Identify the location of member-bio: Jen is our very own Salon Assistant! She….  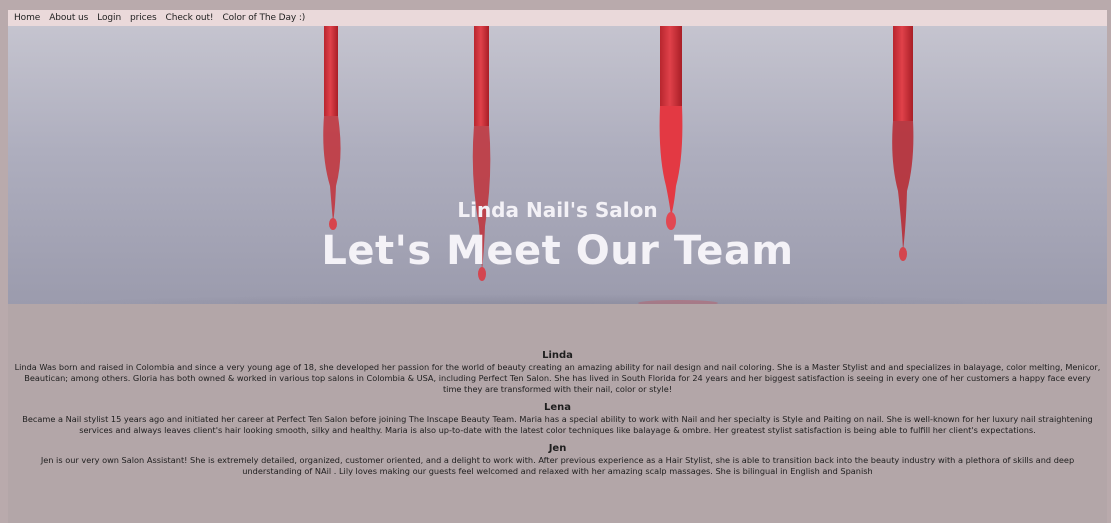
(557, 465).